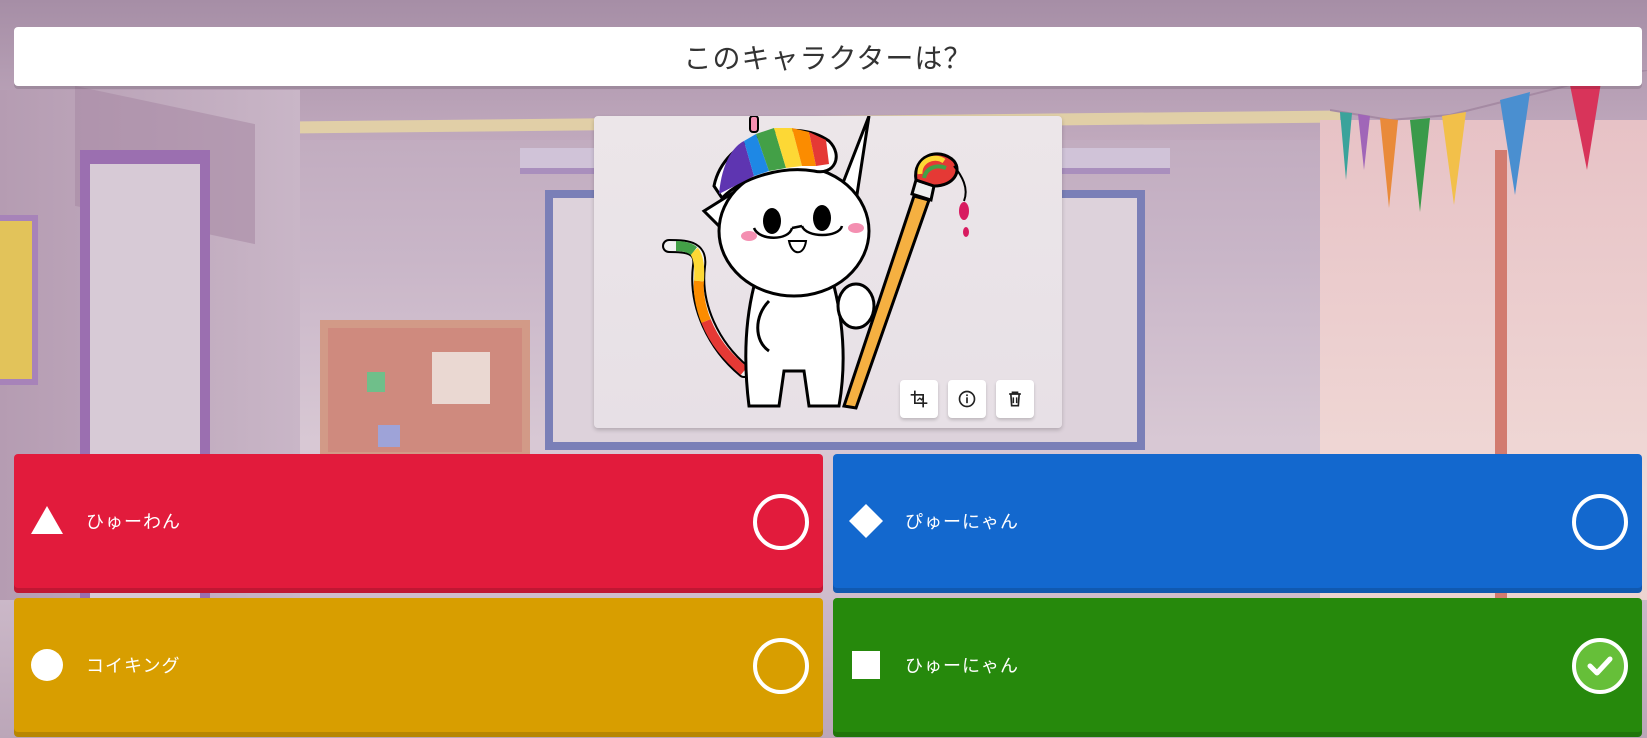  What do you see at coordinates (425, 390) in the screenshot?
I see `bulletin-board` at bounding box center [425, 390].